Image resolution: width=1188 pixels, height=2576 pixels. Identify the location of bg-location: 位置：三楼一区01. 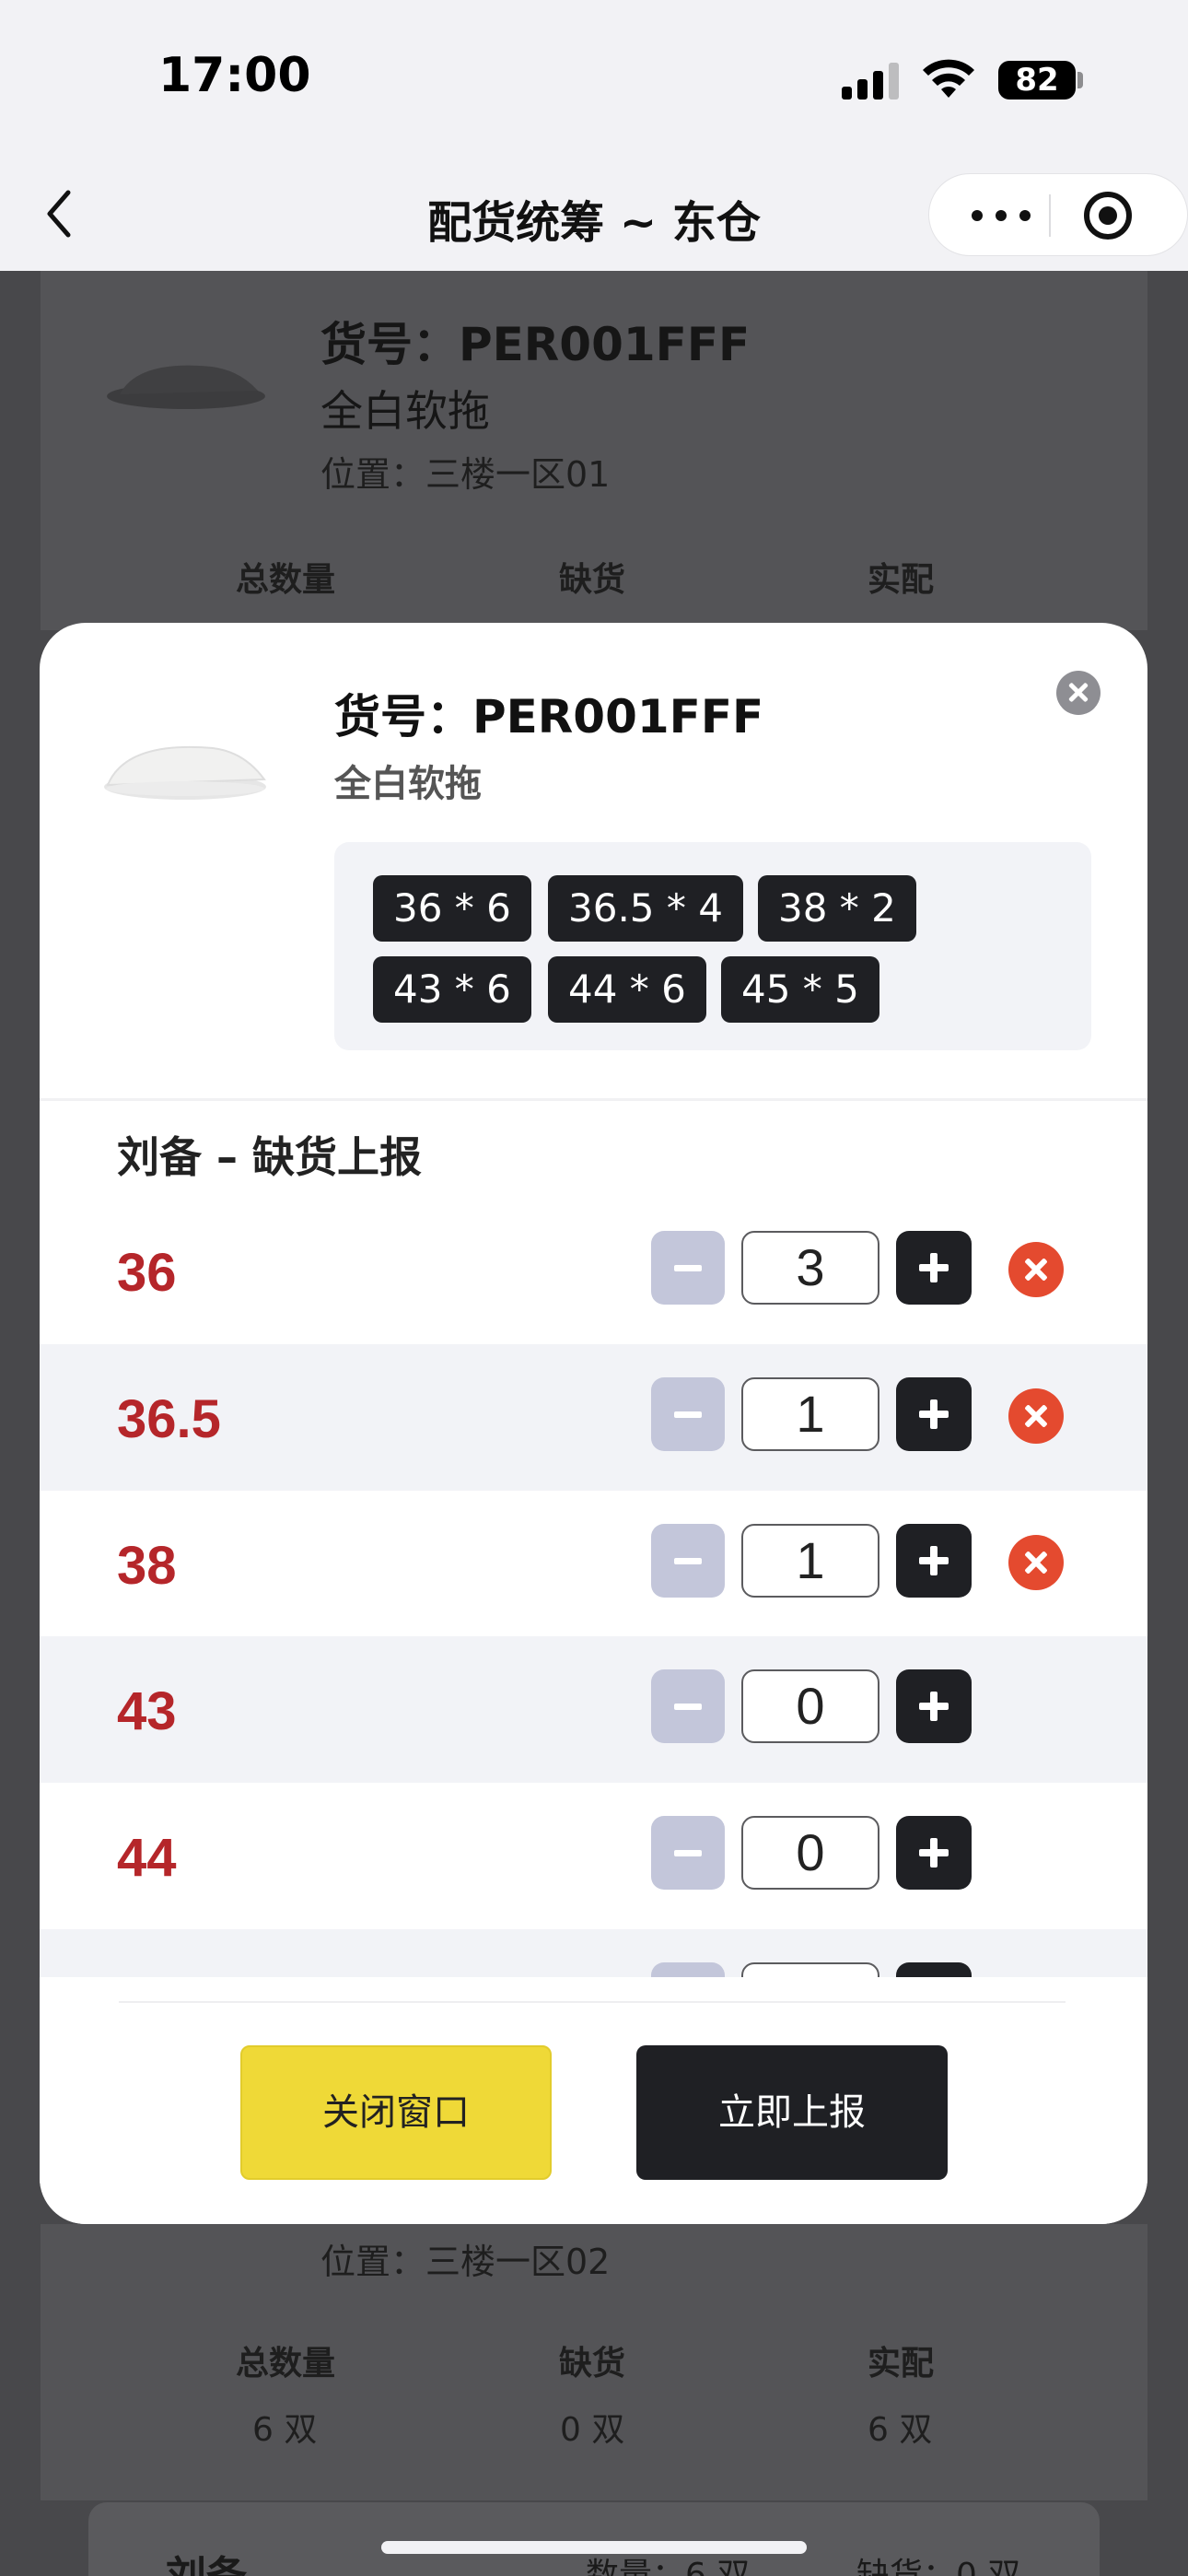
(465, 475).